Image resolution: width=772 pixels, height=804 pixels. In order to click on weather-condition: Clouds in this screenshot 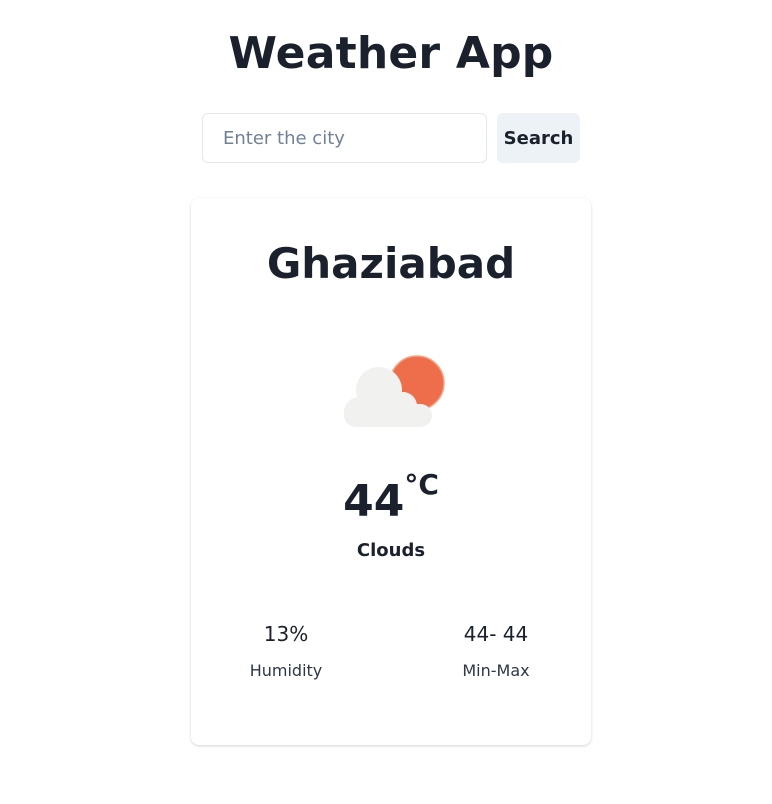, I will do `click(391, 550)`.